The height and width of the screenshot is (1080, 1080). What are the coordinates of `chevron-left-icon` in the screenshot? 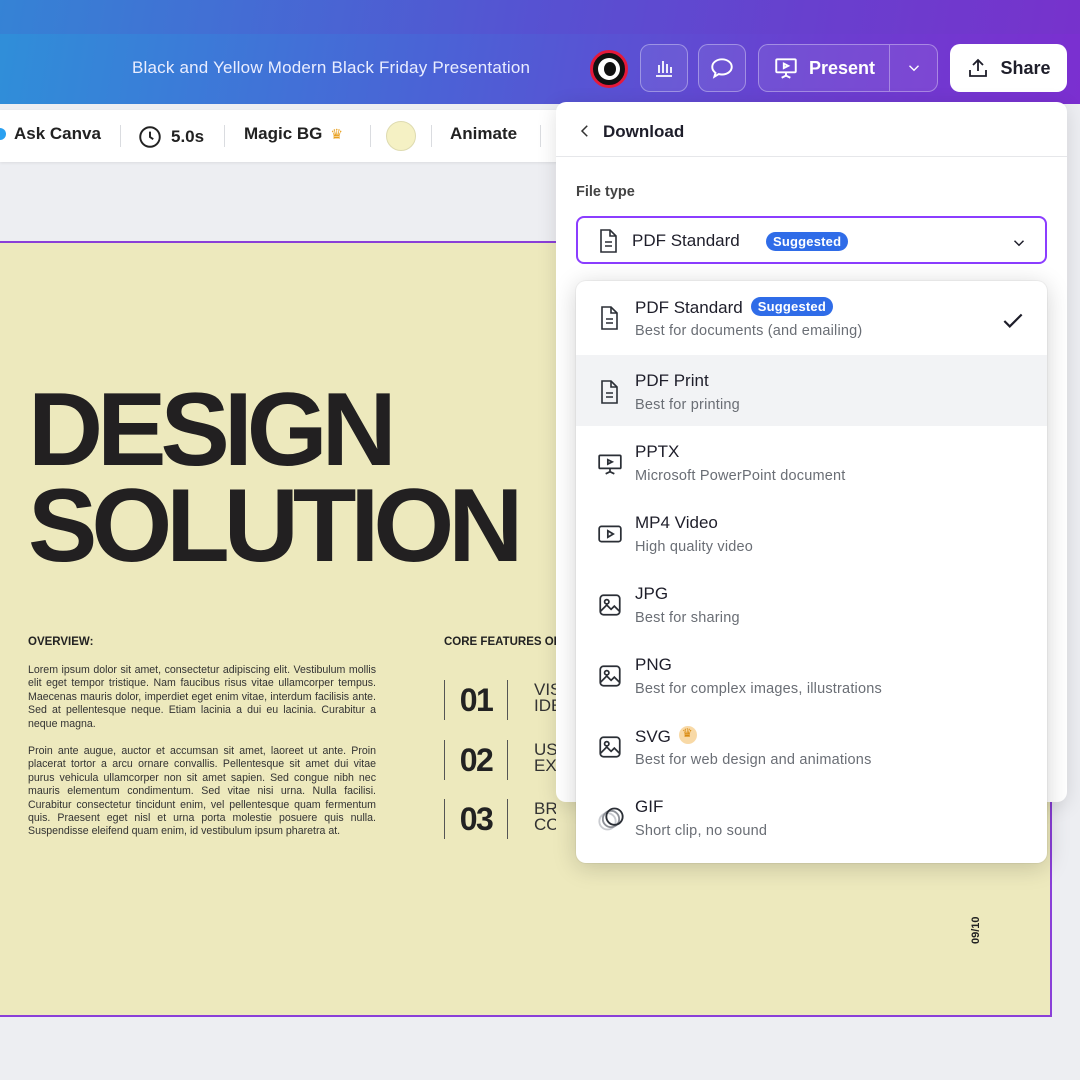 It's located at (584, 131).